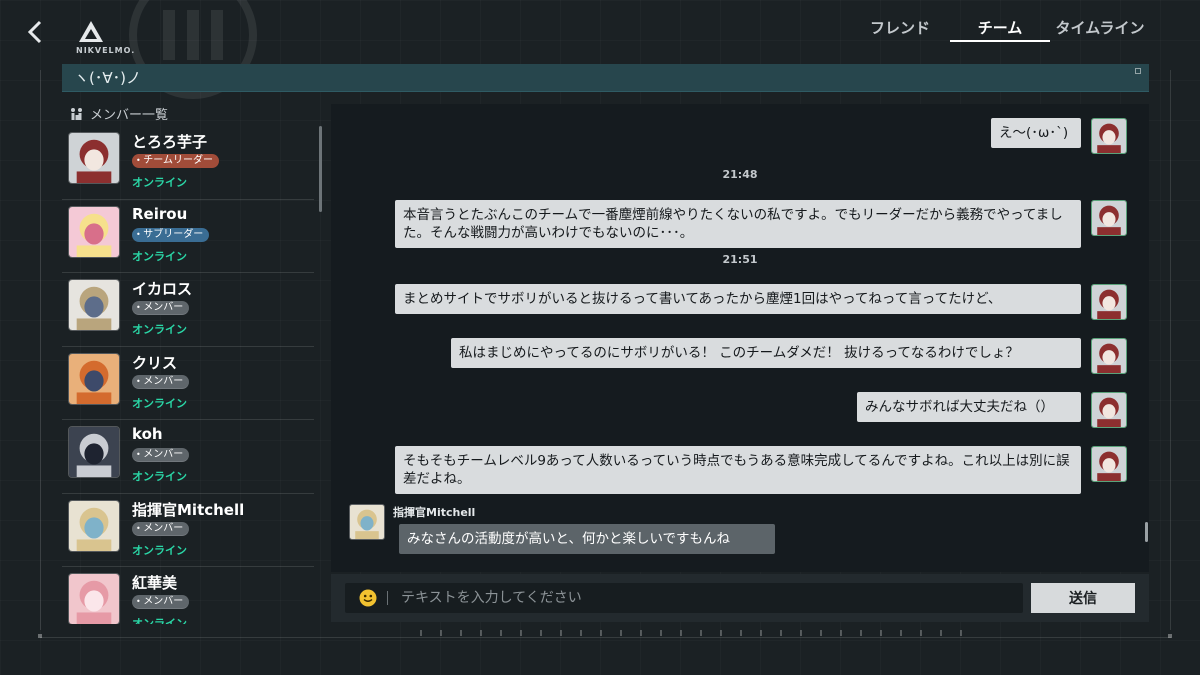 Image resolution: width=1200 pixels, height=675 pixels. I want to click on tab-bar: フレンド チーム タイムライン, so click(1000, 28).